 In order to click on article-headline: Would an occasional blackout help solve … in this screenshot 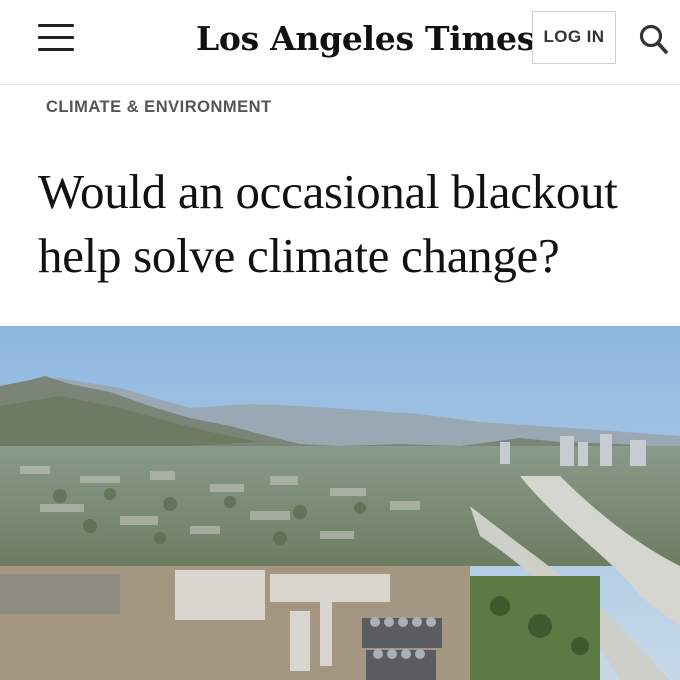, I will do `click(328, 223)`.